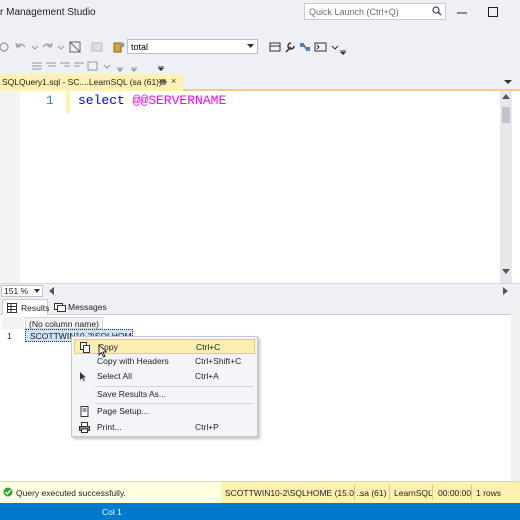 The width and height of the screenshot is (520, 520). I want to click on scrollbar-thumb, so click(506, 115).